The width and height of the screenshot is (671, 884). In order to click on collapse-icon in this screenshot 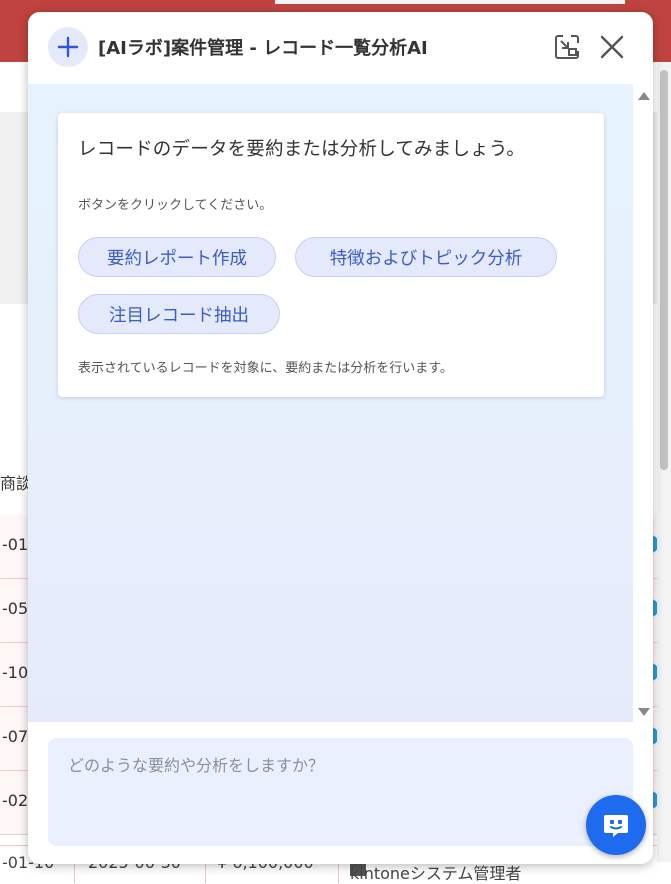, I will do `click(567, 47)`.